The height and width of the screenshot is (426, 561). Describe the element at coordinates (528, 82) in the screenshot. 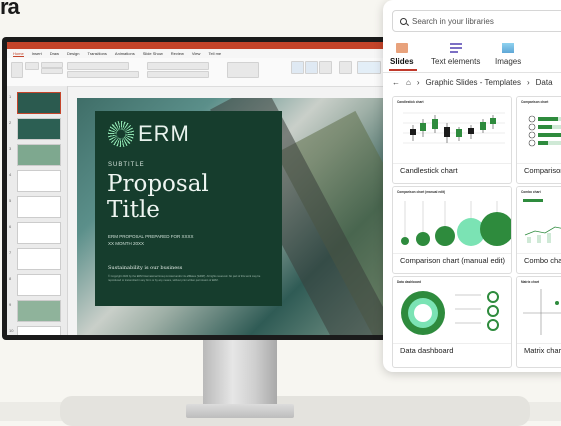

I see `chevron-right-icon: ›` at that location.